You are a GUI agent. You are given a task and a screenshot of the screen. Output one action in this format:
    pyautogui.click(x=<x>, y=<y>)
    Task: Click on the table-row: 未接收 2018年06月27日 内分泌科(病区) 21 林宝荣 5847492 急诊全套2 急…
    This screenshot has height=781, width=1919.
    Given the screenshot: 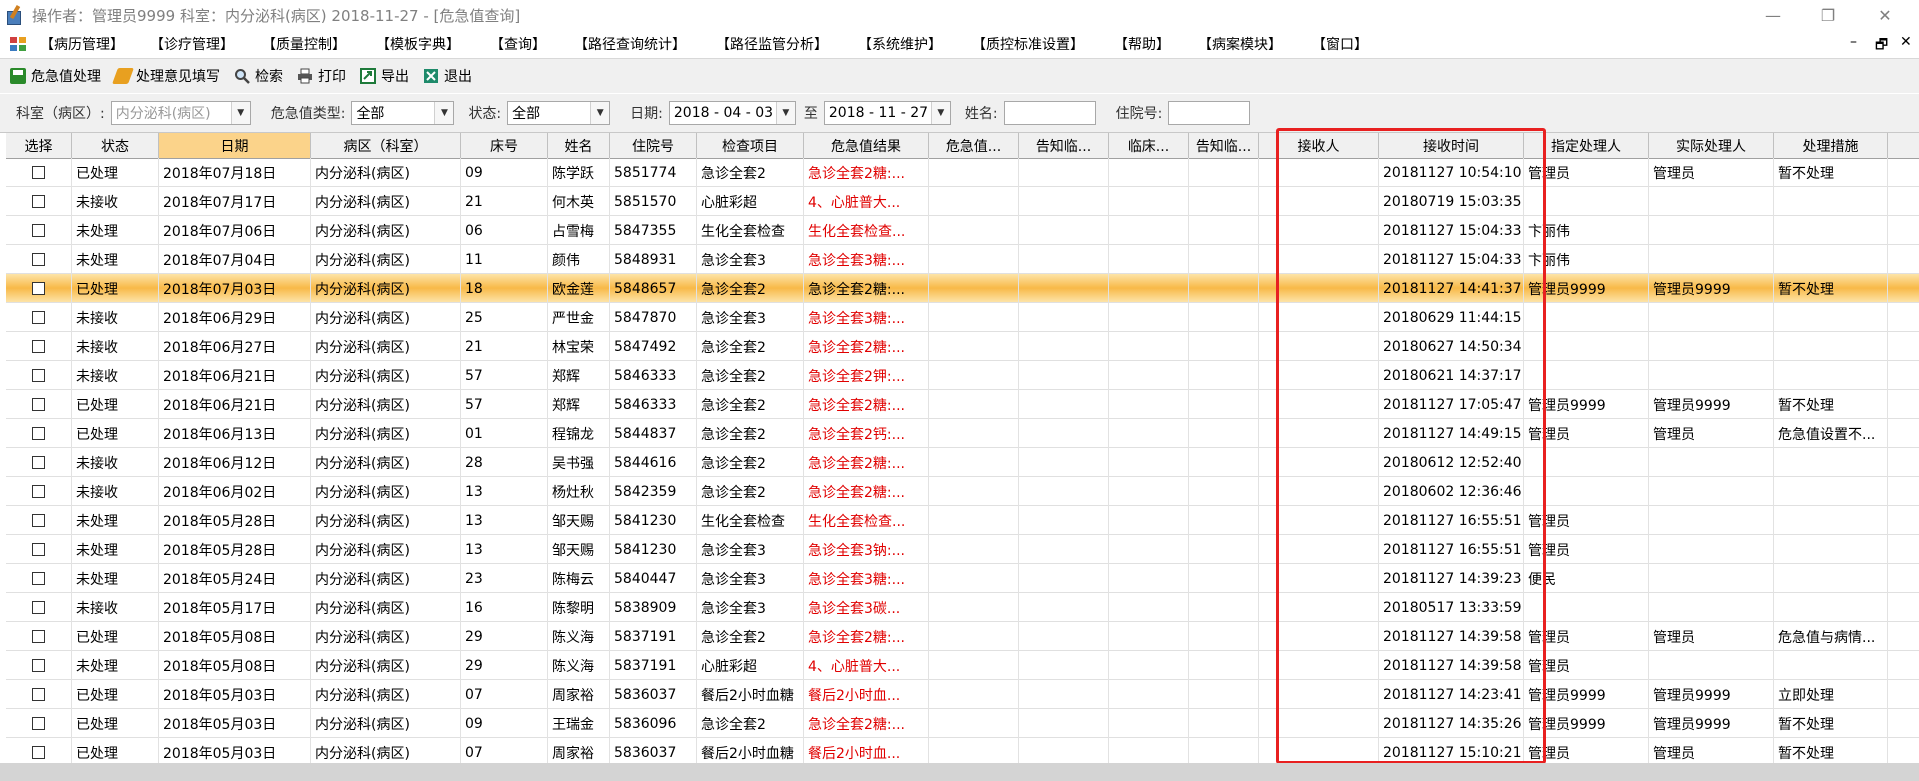 What is the action you would take?
    pyautogui.click(x=962, y=346)
    